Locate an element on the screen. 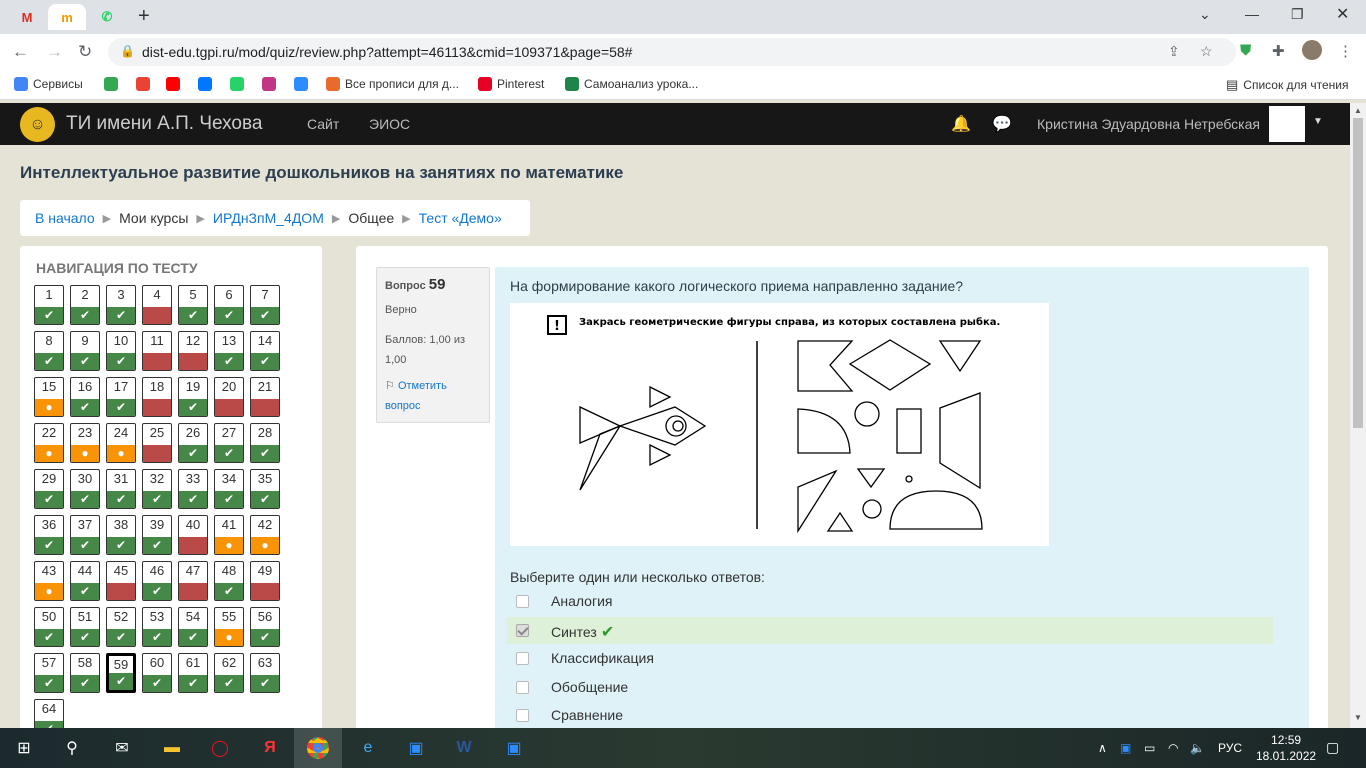  new-tab-button: + is located at coordinates (144, 16).